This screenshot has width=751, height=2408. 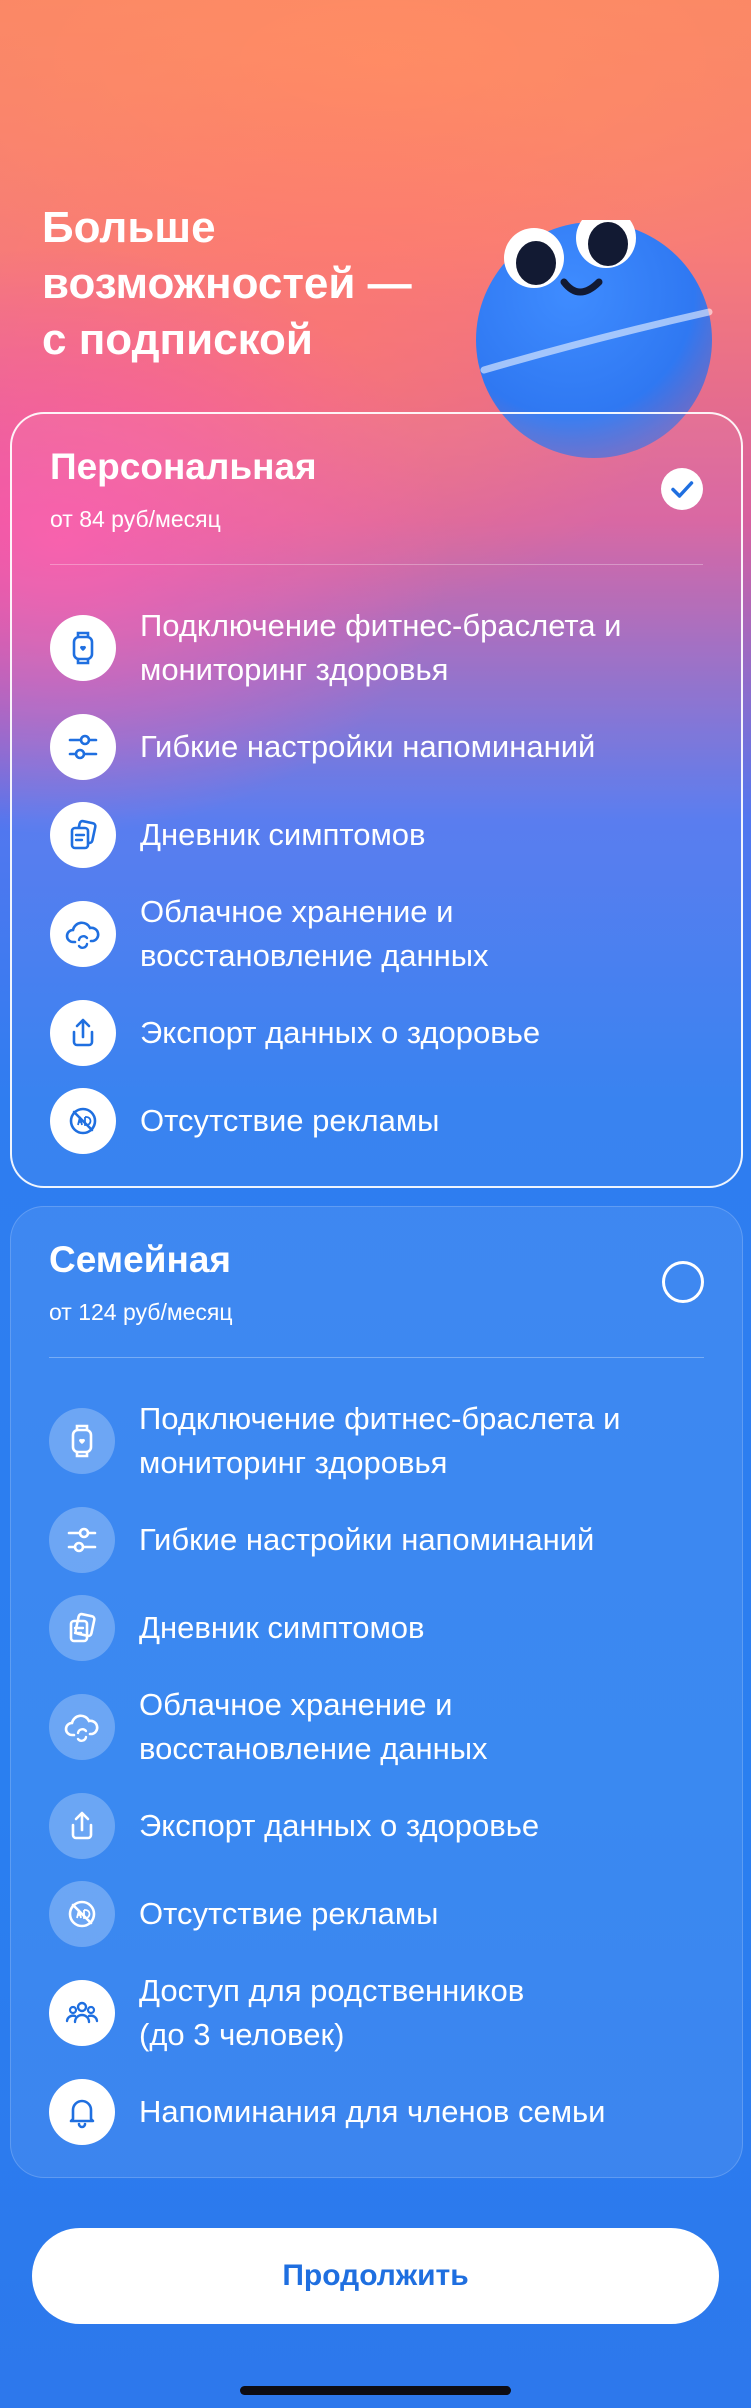 I want to click on checkmark-icon, so click(x=682, y=489).